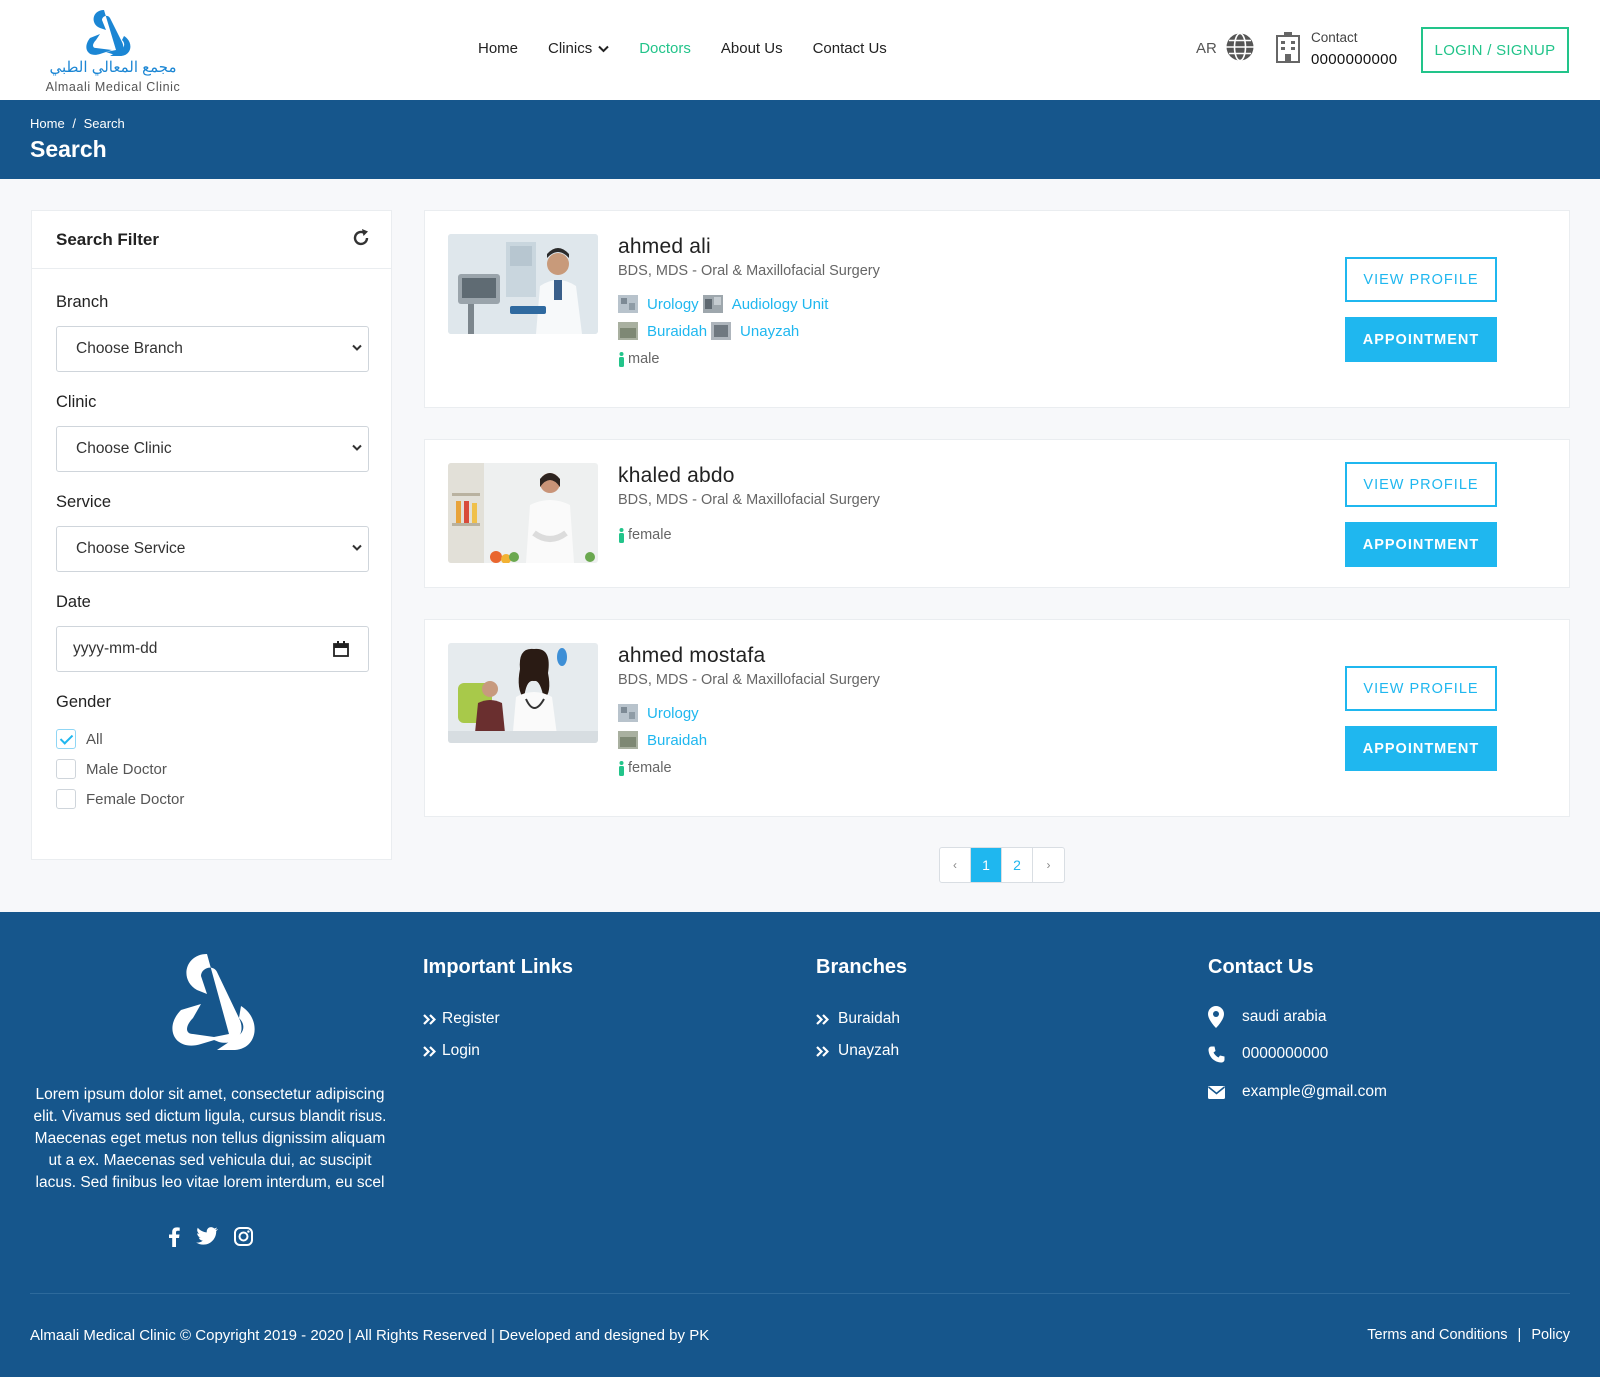  I want to click on language-switch: AR, so click(1206, 48).